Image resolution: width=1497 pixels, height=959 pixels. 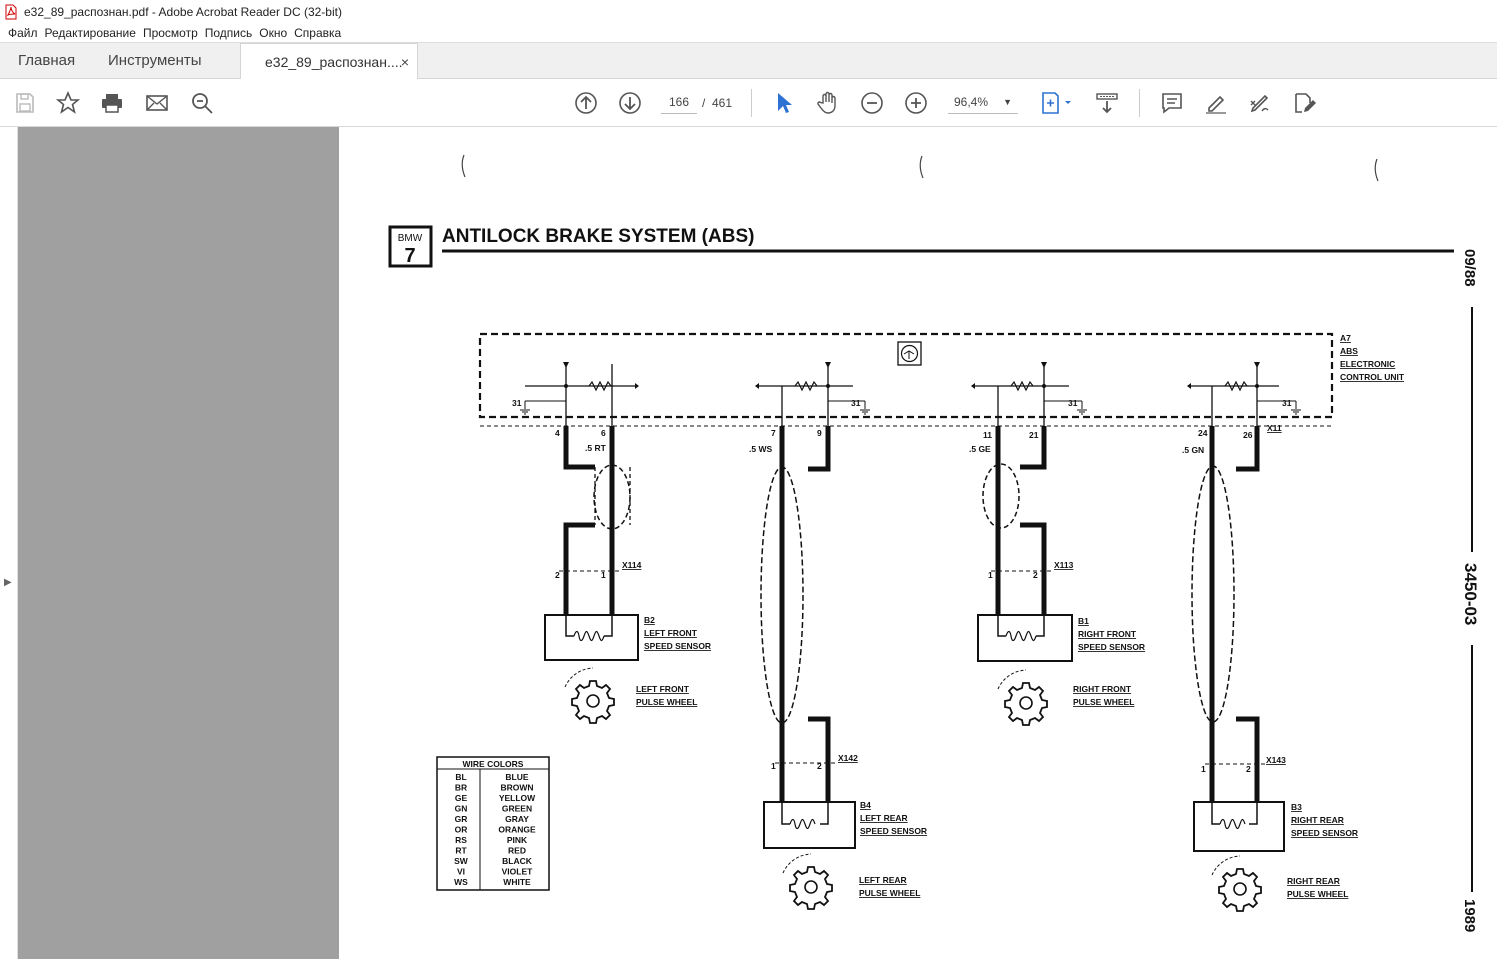 I want to click on chevron-down-icon: ▼, so click(x=1007, y=102).